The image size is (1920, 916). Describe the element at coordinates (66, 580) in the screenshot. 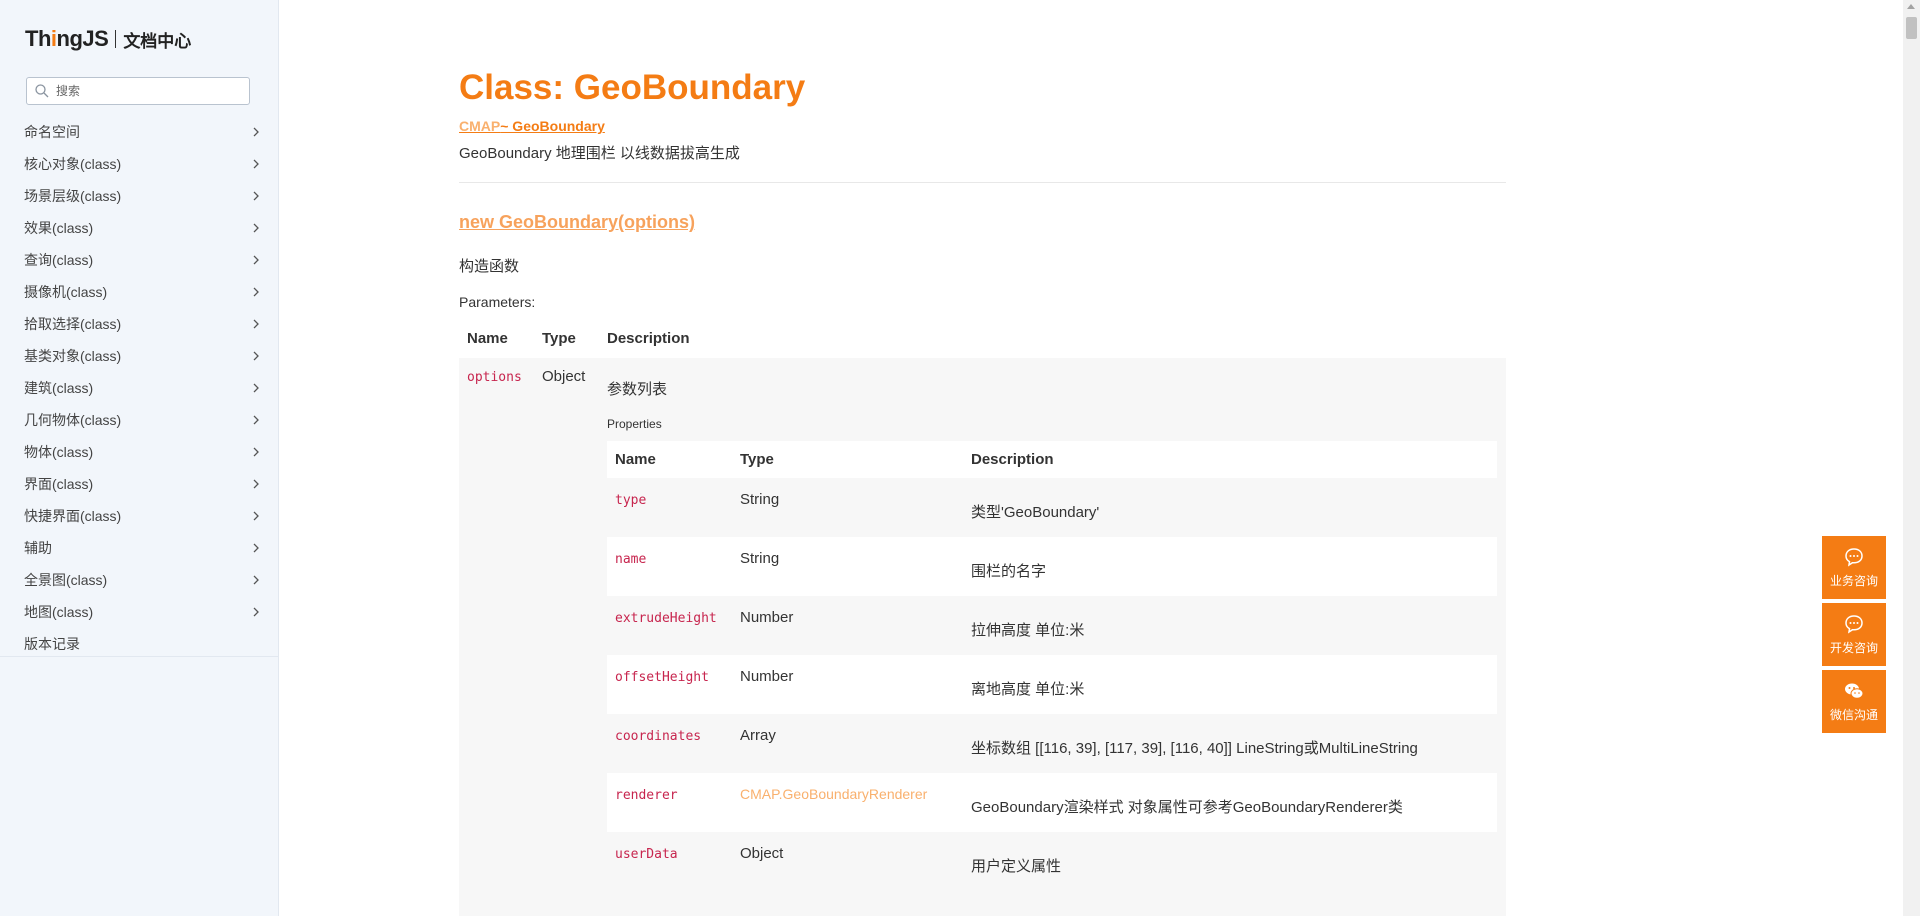

I see `sidebar-item-label: 全景图(class)` at that location.